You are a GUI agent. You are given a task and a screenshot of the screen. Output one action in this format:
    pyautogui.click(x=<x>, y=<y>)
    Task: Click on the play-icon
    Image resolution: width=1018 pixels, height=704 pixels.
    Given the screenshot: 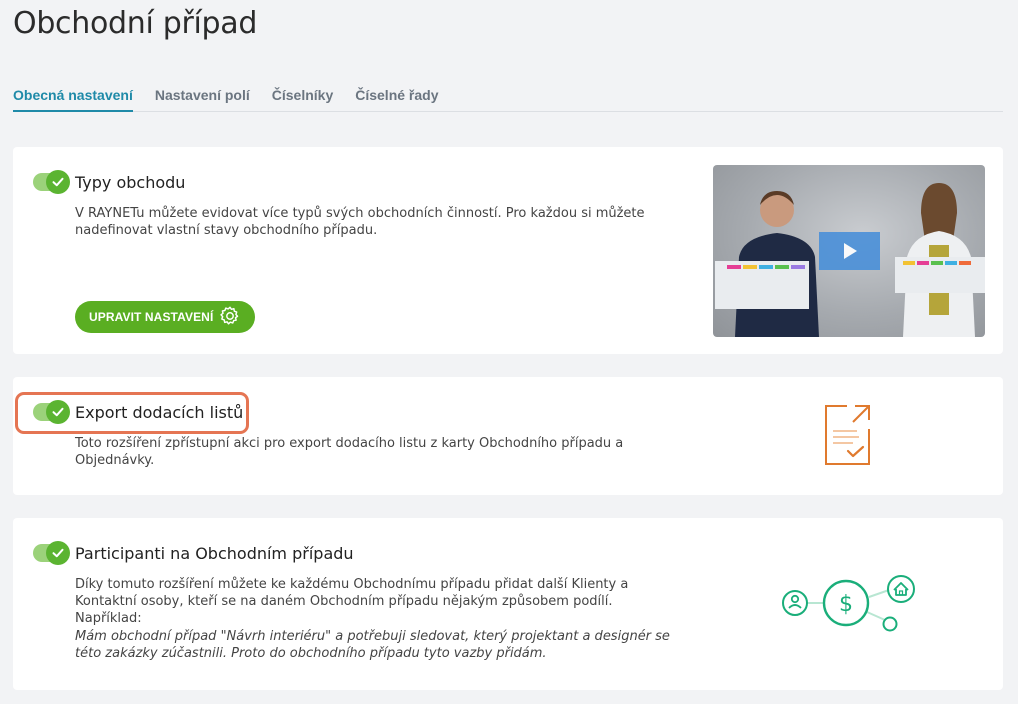 What is the action you would take?
    pyautogui.click(x=850, y=251)
    